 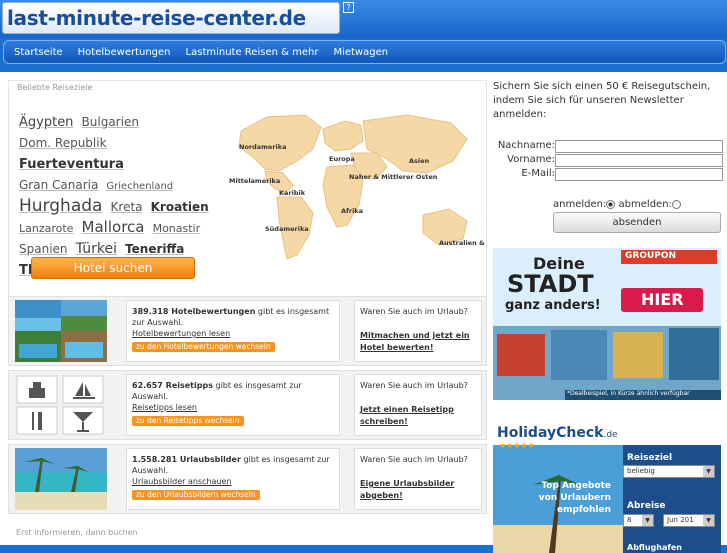 What do you see at coordinates (180, 207) in the screenshot?
I see `destination-kroatien: Kroatien` at bounding box center [180, 207].